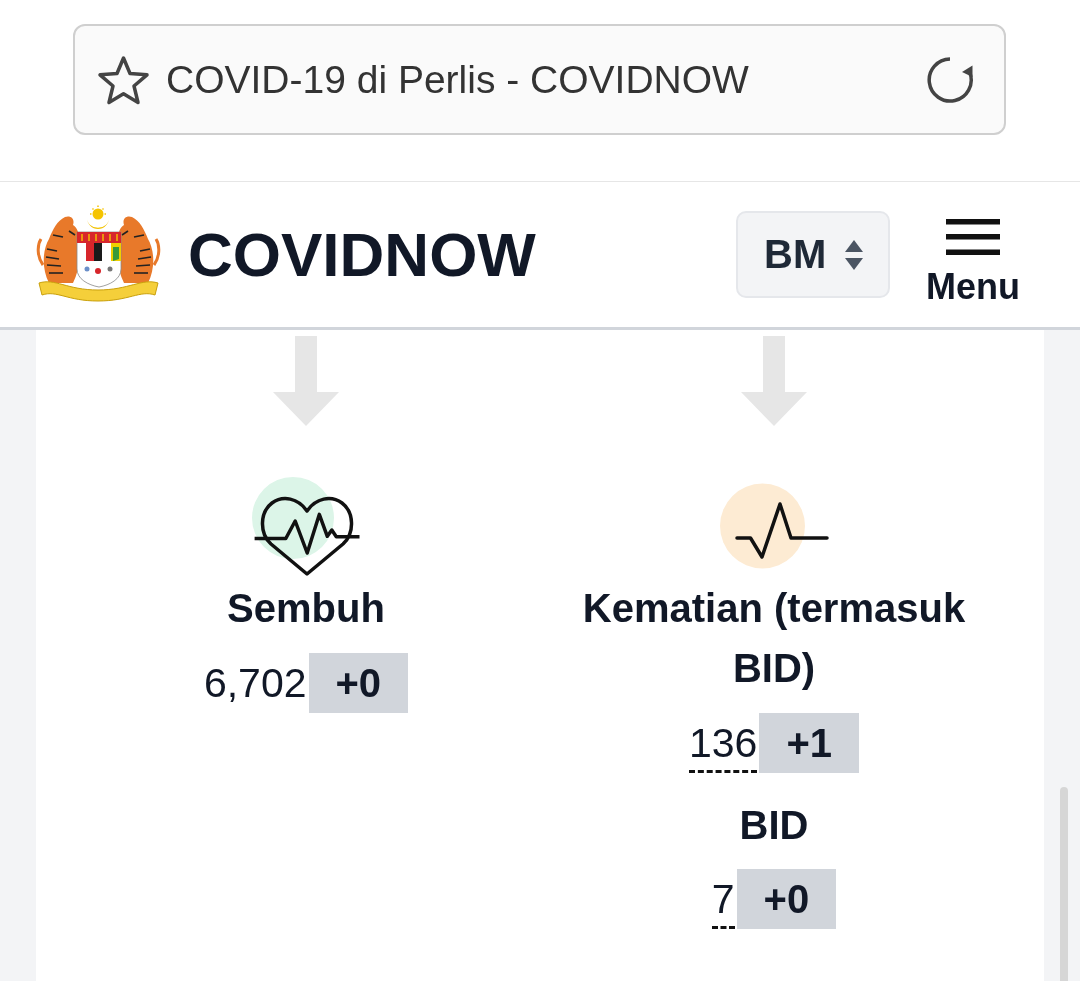  Describe the element at coordinates (809, 743) in the screenshot. I see `change-badge: +1` at that location.